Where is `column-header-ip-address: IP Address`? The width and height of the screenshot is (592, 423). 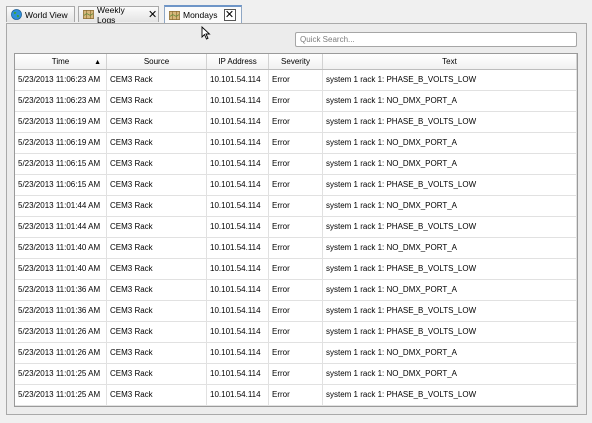 column-header-ip-address: IP Address is located at coordinates (238, 61).